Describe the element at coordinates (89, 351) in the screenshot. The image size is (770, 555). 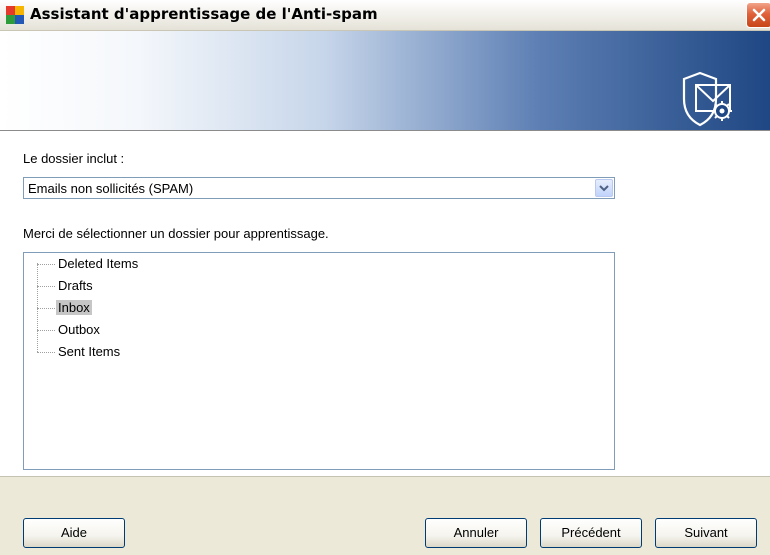
I see `tree-item-label: Sent Items` at that location.